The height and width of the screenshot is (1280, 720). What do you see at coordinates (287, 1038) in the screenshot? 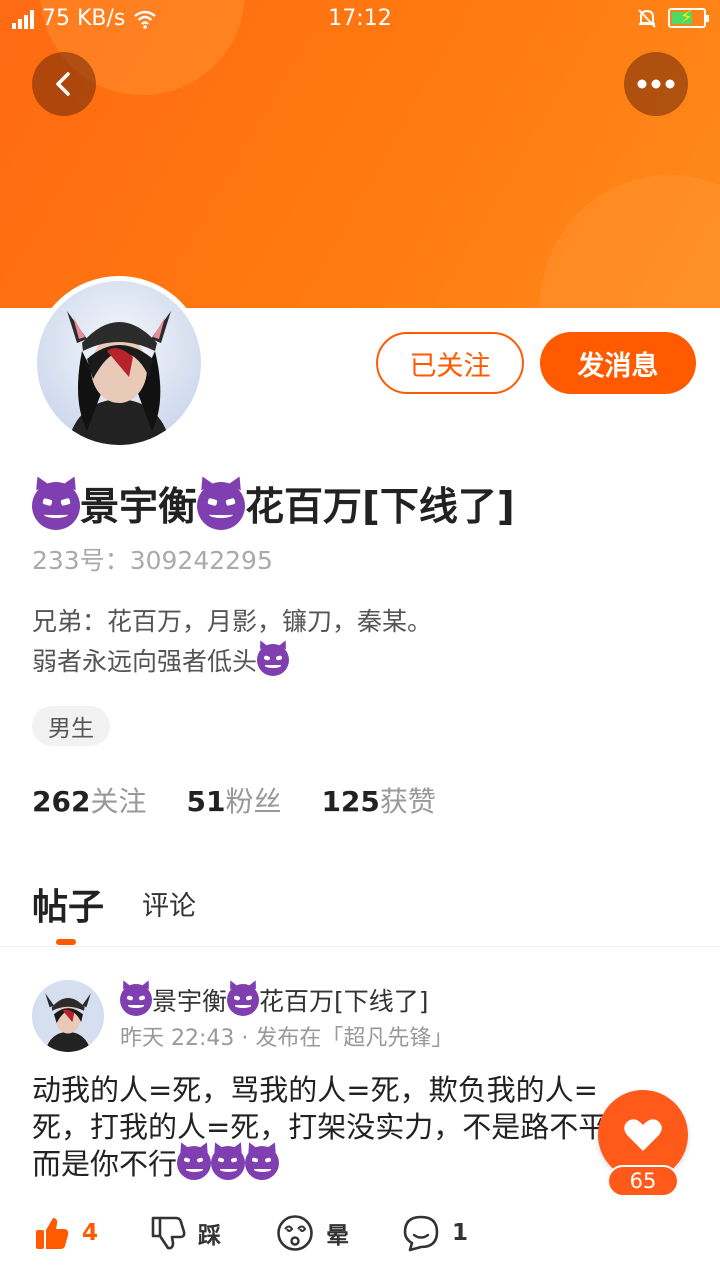
I see `post-meta: 昨天 22:43 · 发布在「超凡先锋」` at bounding box center [287, 1038].